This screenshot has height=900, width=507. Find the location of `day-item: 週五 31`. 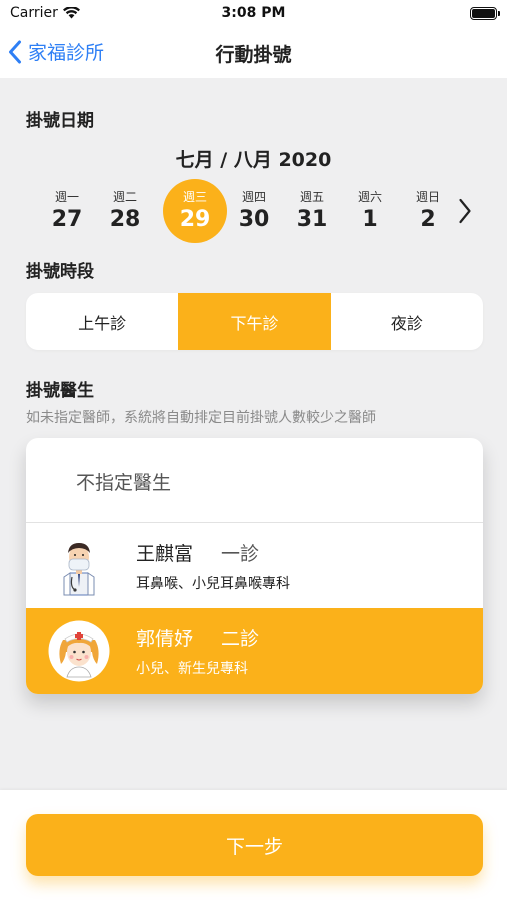

day-item: 週五 31 is located at coordinates (312, 211).